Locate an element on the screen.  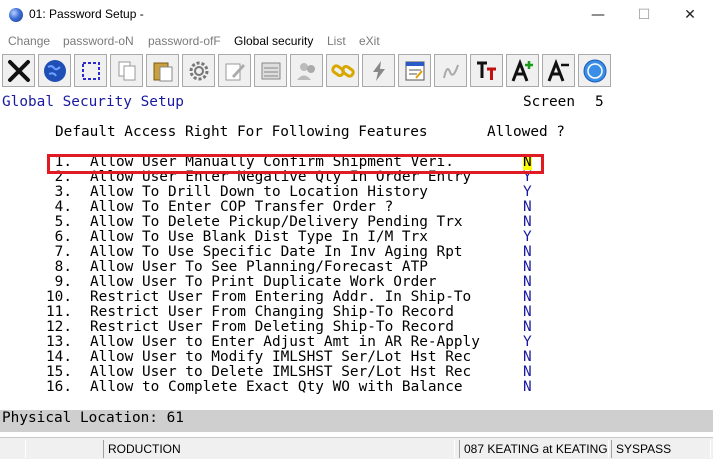
lightning-icon is located at coordinates (378, 70).